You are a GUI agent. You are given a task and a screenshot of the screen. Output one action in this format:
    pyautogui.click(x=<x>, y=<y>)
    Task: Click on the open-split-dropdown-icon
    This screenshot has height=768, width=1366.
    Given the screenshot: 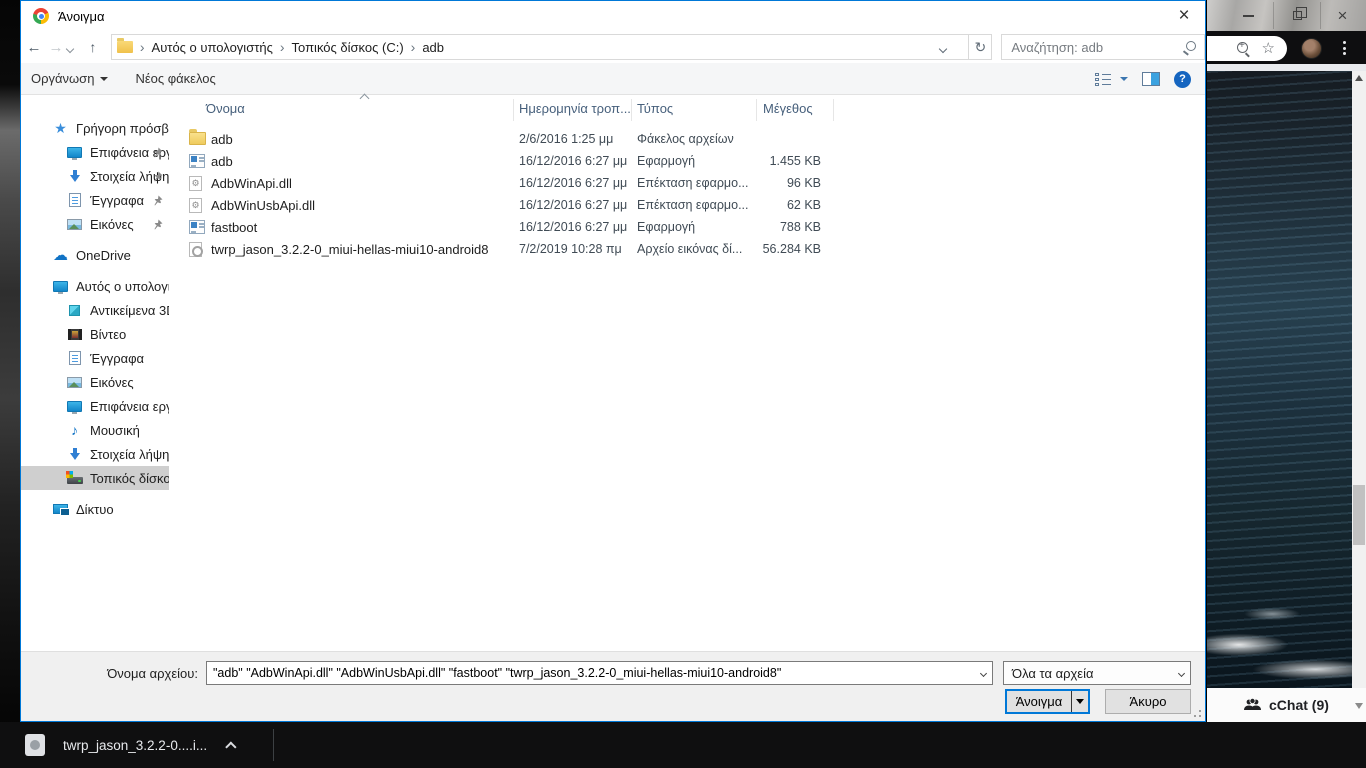 What is the action you would take?
    pyautogui.click(x=1079, y=701)
    